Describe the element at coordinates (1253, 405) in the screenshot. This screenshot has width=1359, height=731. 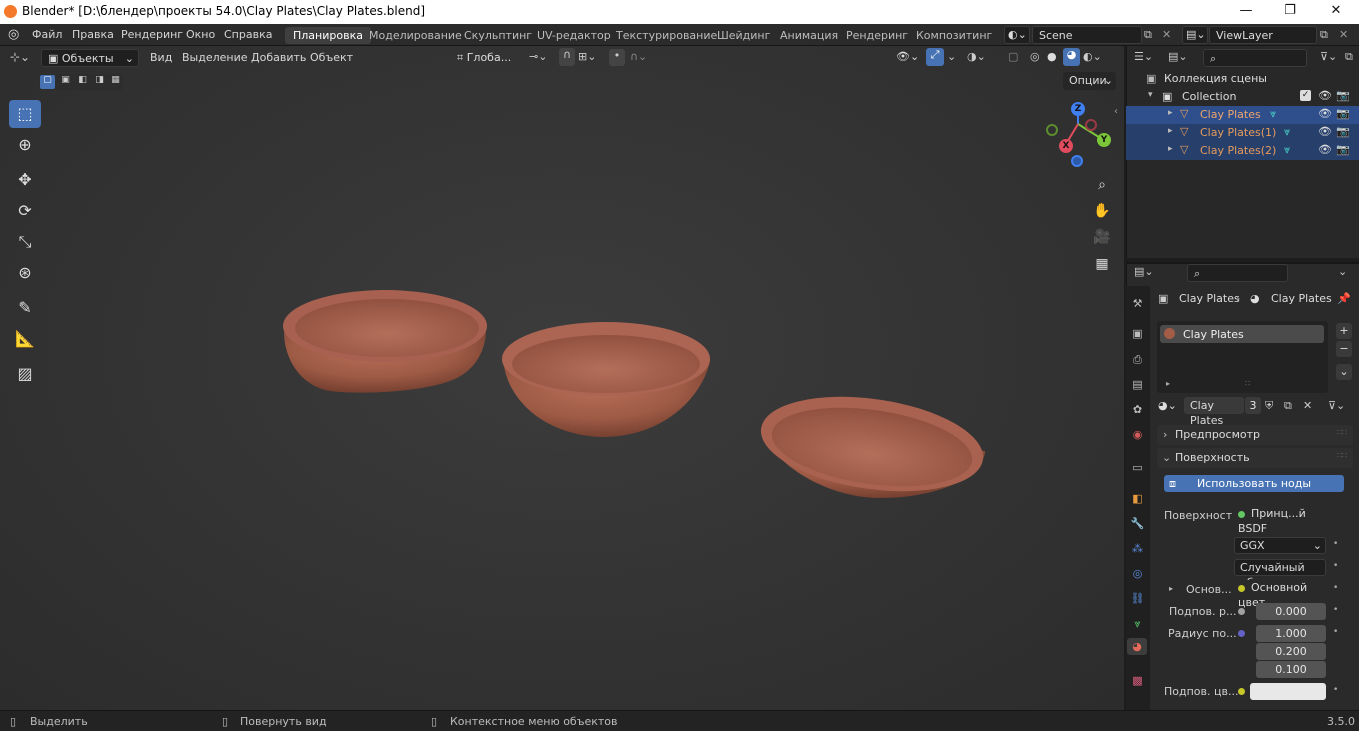
I see `material-users-count: 3` at that location.